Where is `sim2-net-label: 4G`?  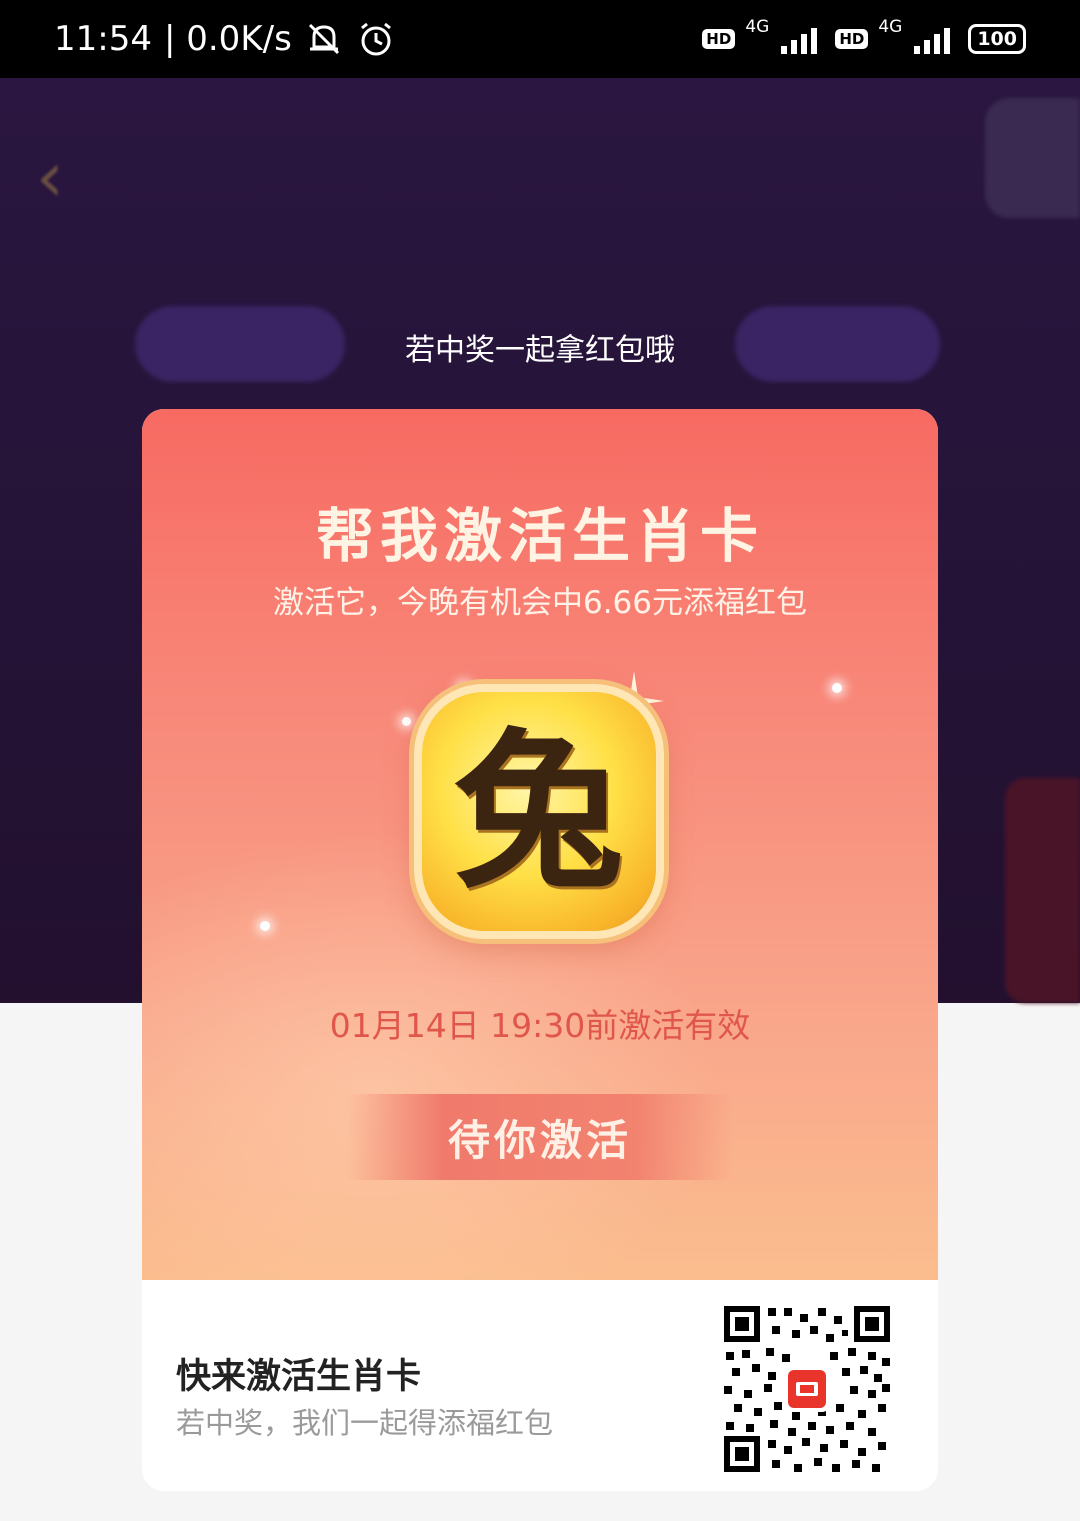
sim2-net-label: 4G is located at coordinates (890, 27).